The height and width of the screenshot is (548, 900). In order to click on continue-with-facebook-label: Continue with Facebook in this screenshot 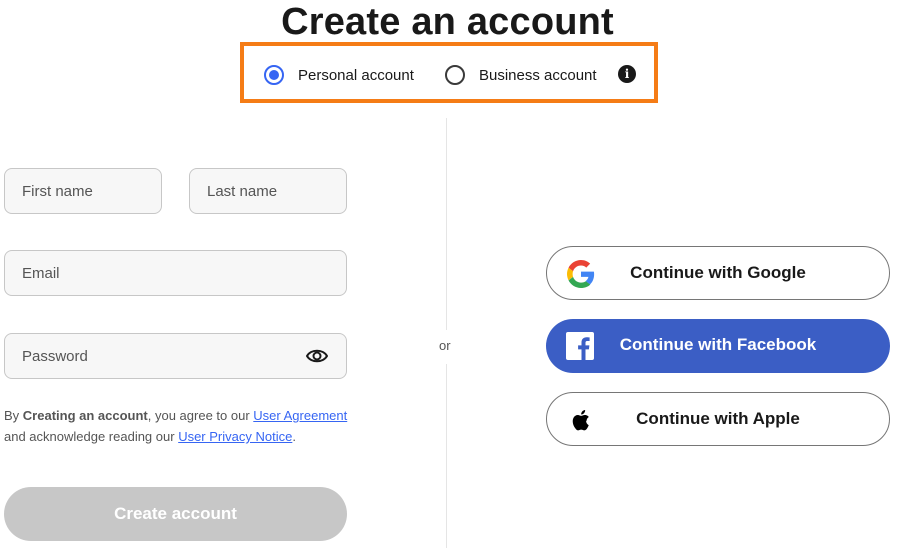, I will do `click(718, 344)`.